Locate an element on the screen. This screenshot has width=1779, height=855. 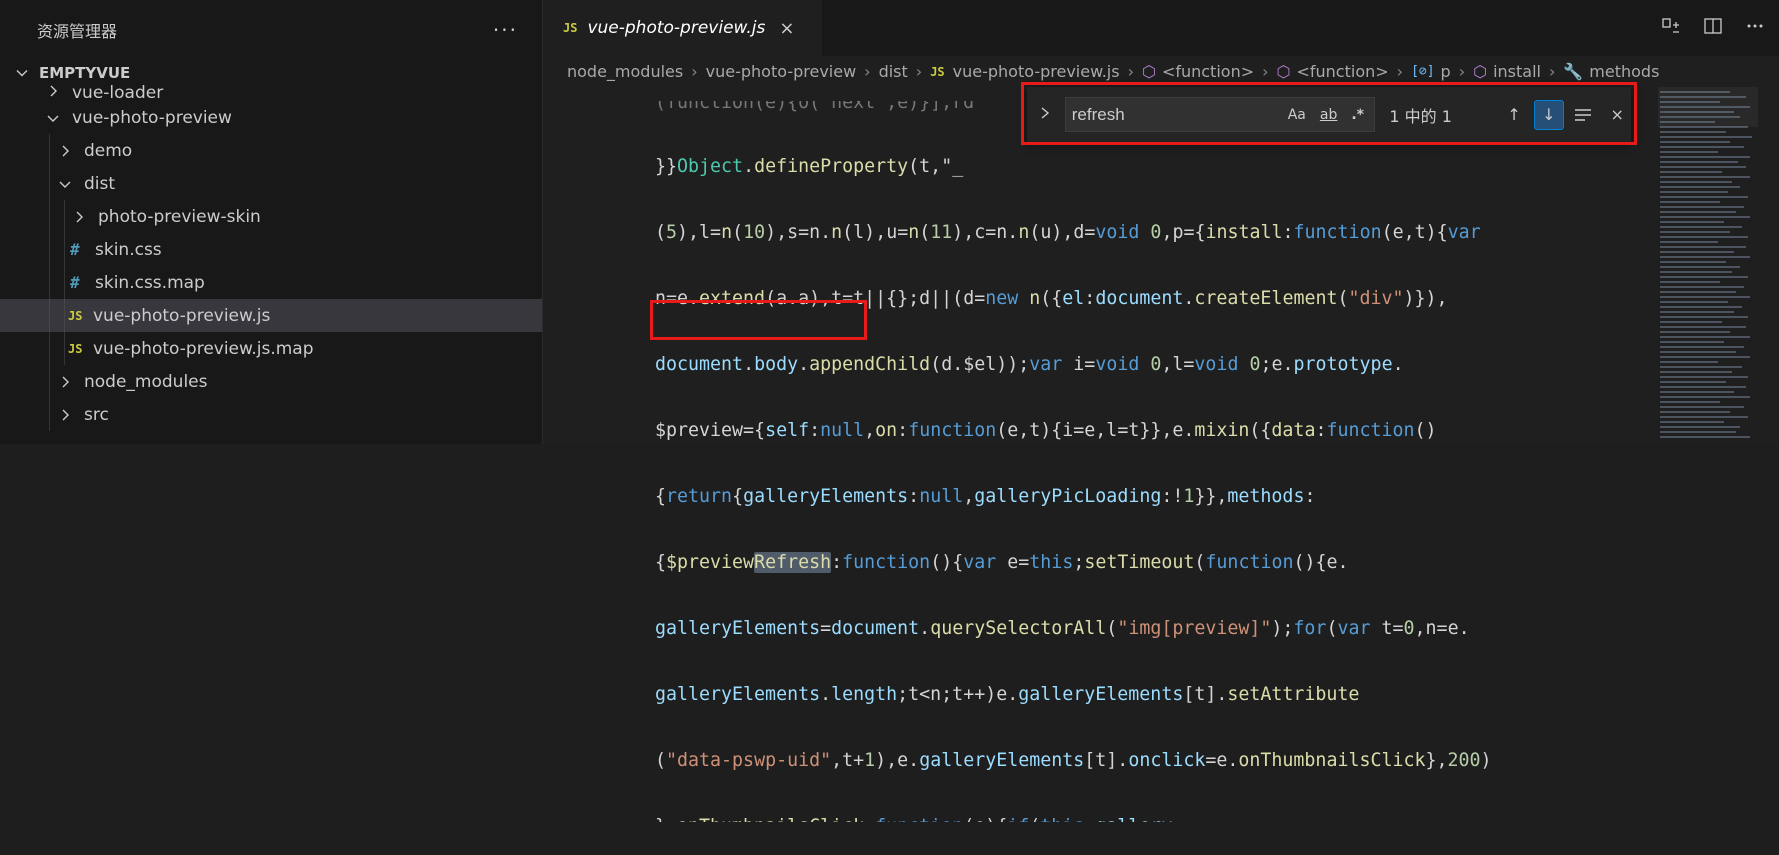
explorer-title: 资源管理器 is located at coordinates (77, 31).